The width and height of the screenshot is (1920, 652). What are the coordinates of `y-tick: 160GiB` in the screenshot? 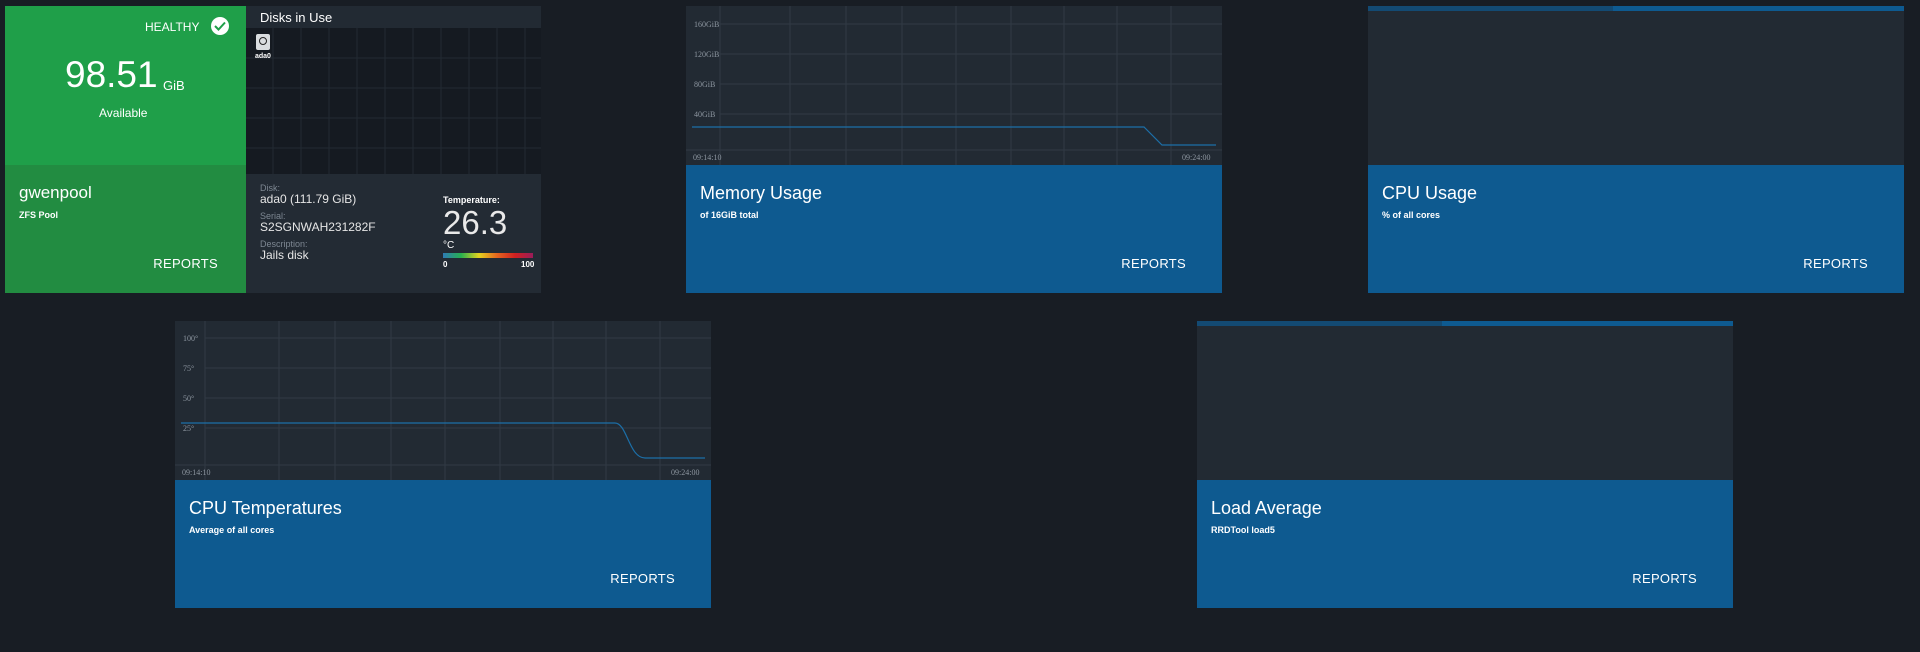 It's located at (706, 24).